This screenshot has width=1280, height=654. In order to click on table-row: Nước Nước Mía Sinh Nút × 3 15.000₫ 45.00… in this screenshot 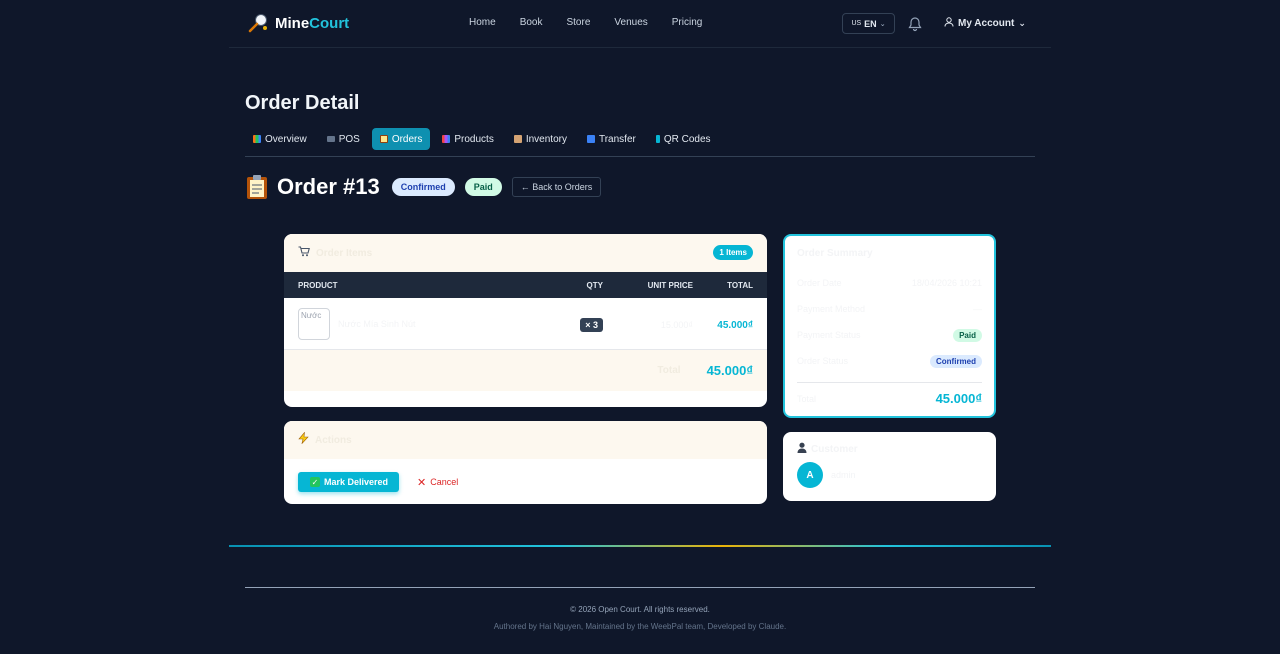, I will do `click(525, 324)`.